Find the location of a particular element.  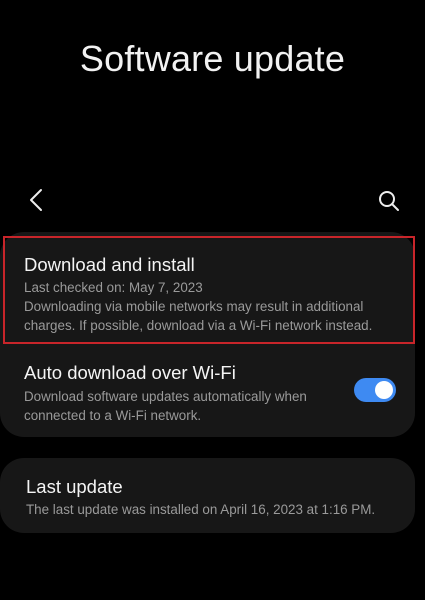

page-title: Software update is located at coordinates (212, 58).